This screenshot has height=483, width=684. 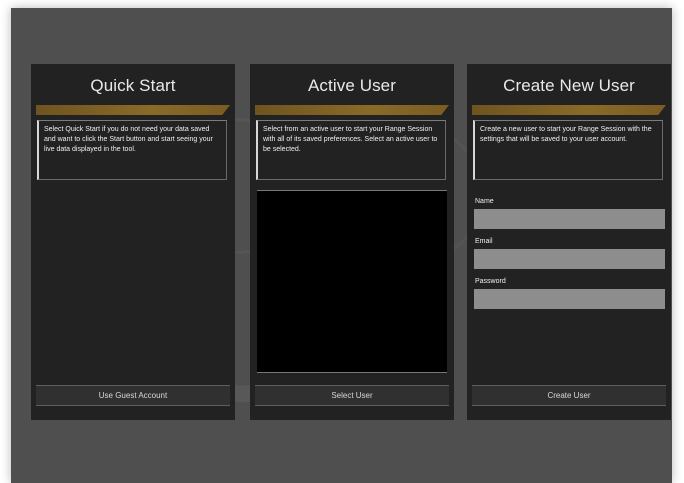 What do you see at coordinates (133, 85) in the screenshot?
I see `quick-start-title: Quick Start` at bounding box center [133, 85].